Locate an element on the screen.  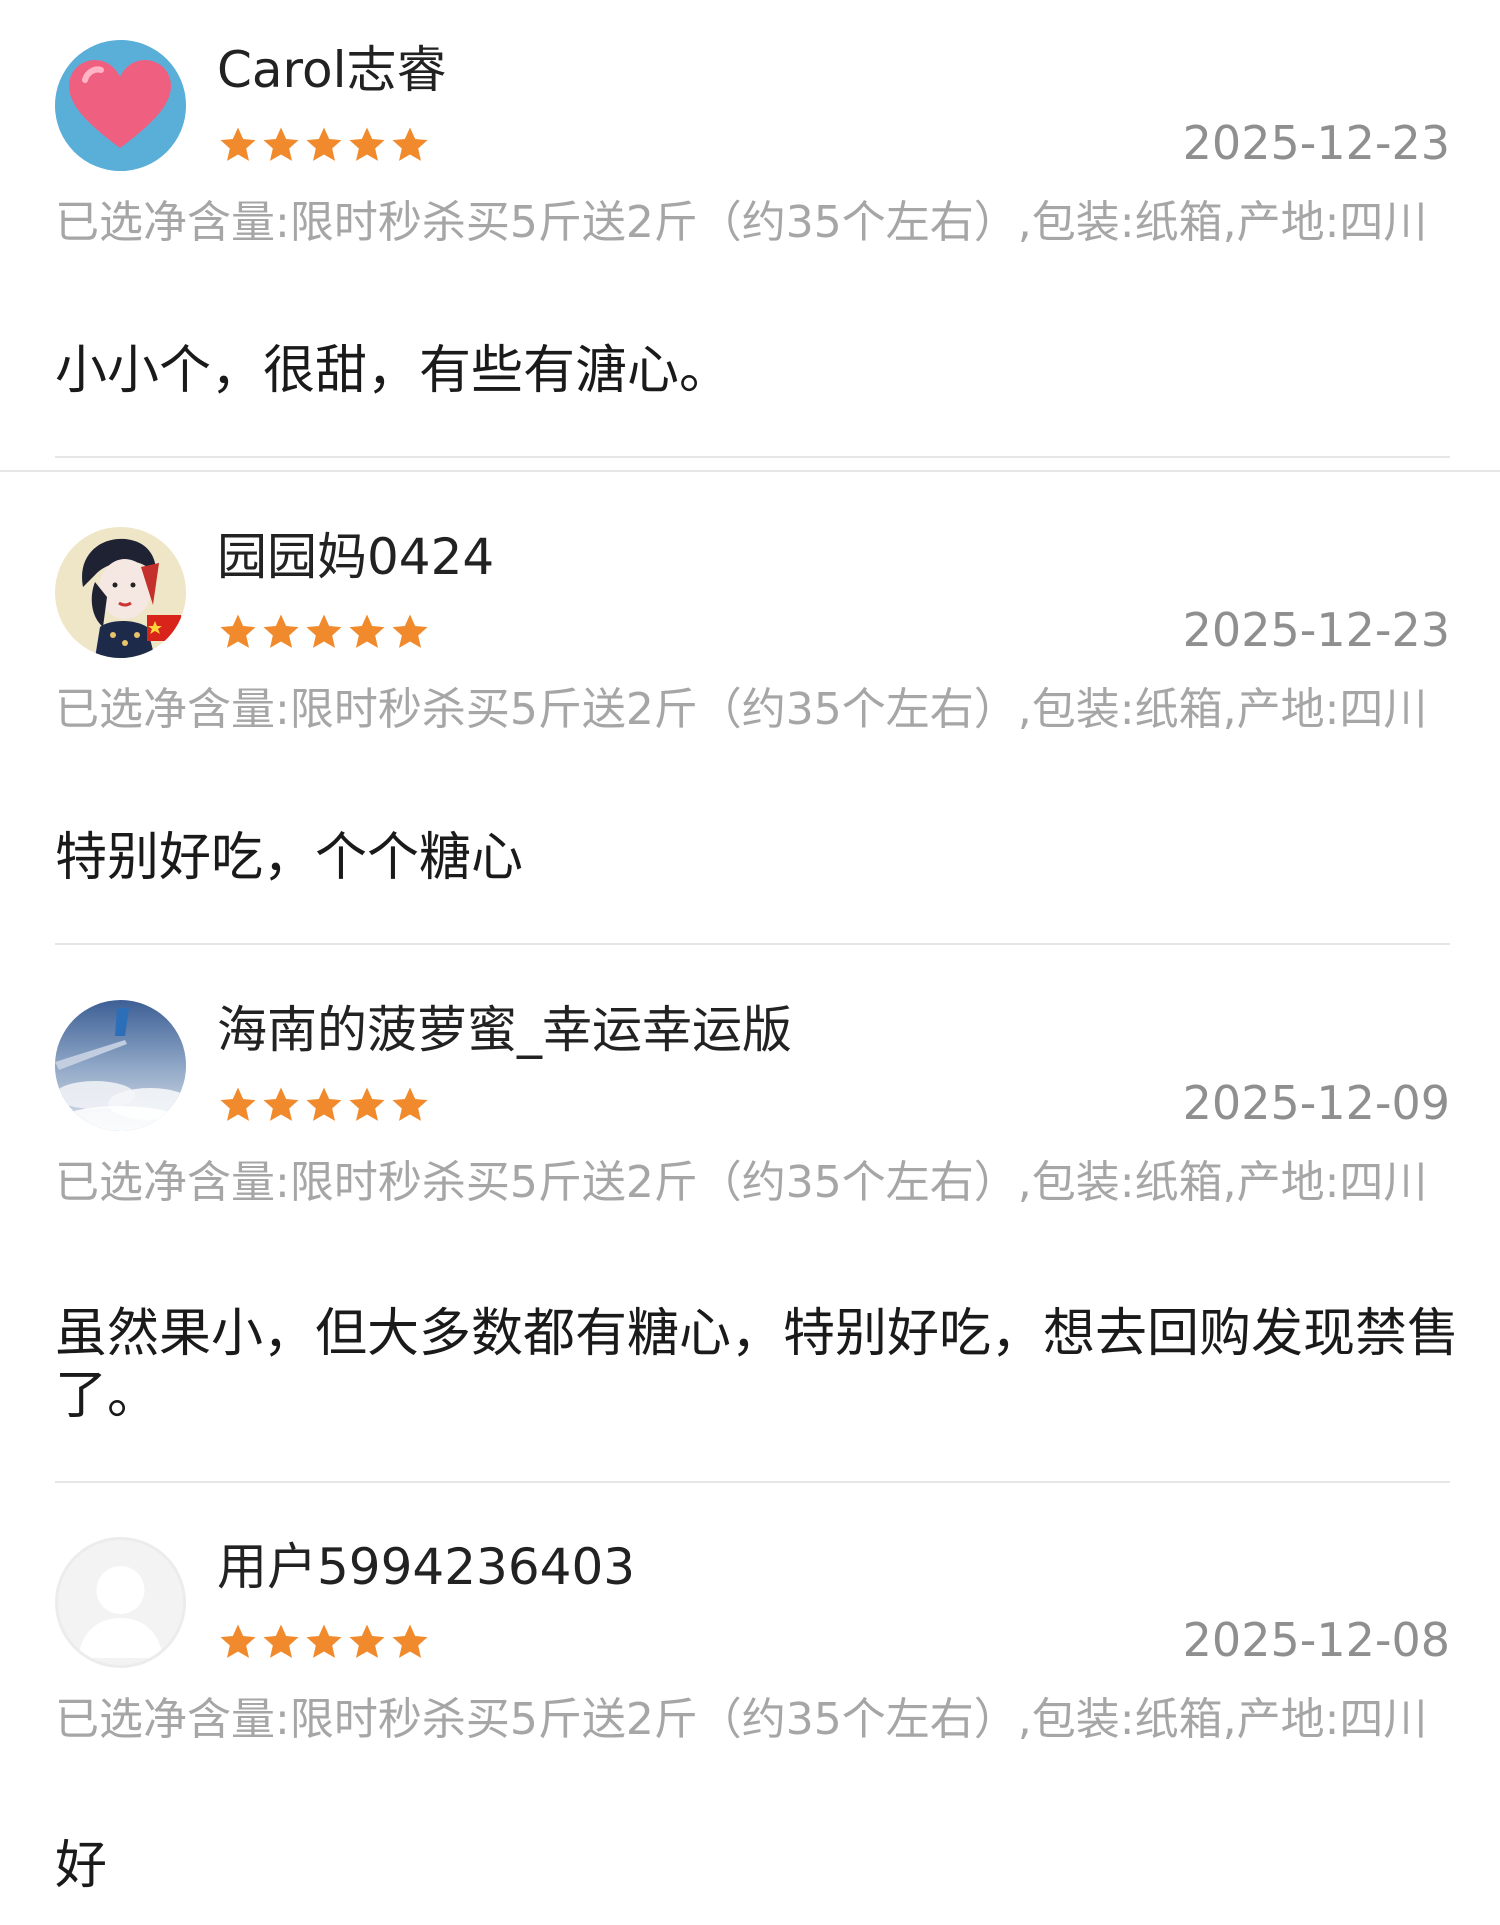
username: 海南的菠萝蜜_幸运幸运版 is located at coordinates (504, 1030).